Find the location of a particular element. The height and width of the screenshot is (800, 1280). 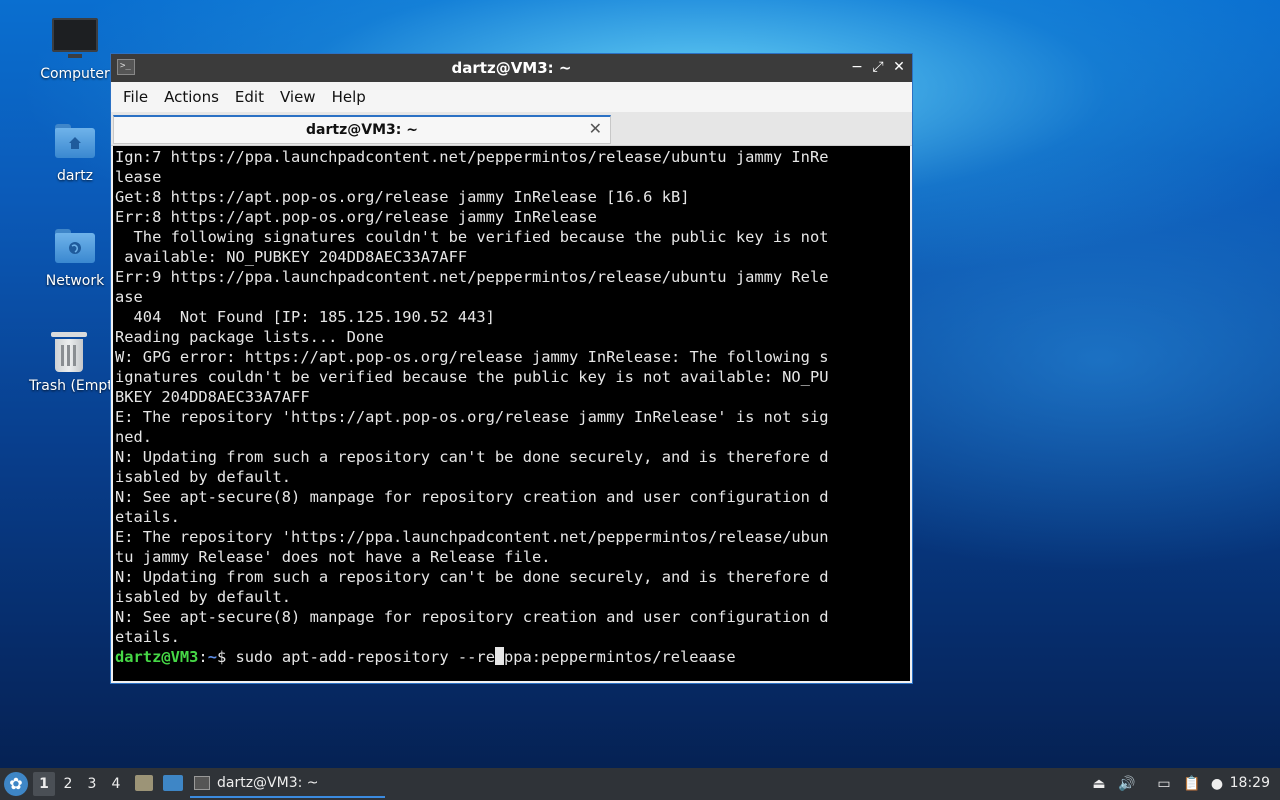

workspace-4: 4 is located at coordinates (116, 784).